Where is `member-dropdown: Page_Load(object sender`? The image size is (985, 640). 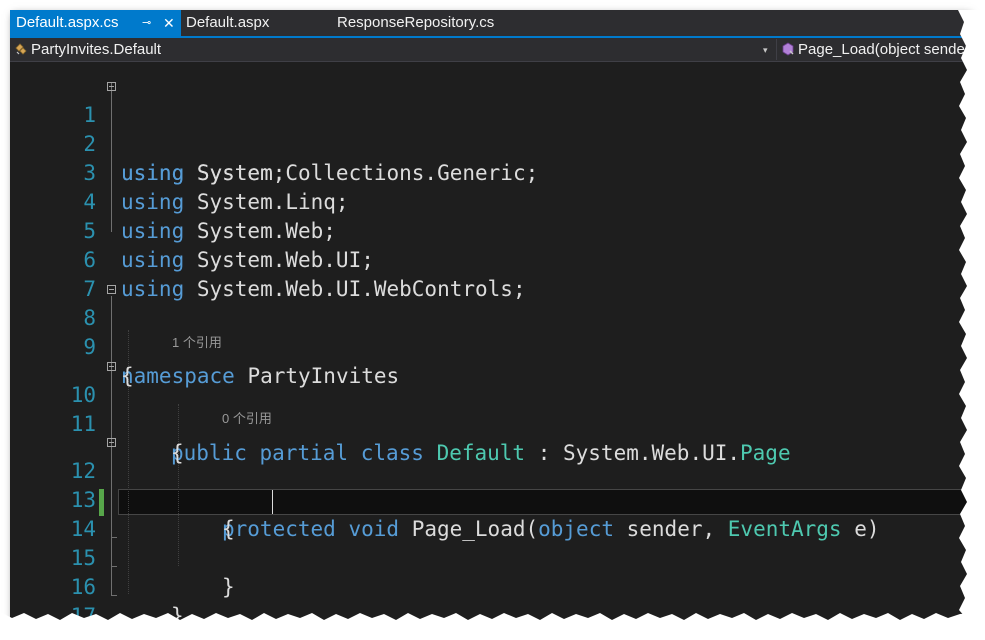
member-dropdown: Page_Load(object sender is located at coordinates (872, 49).